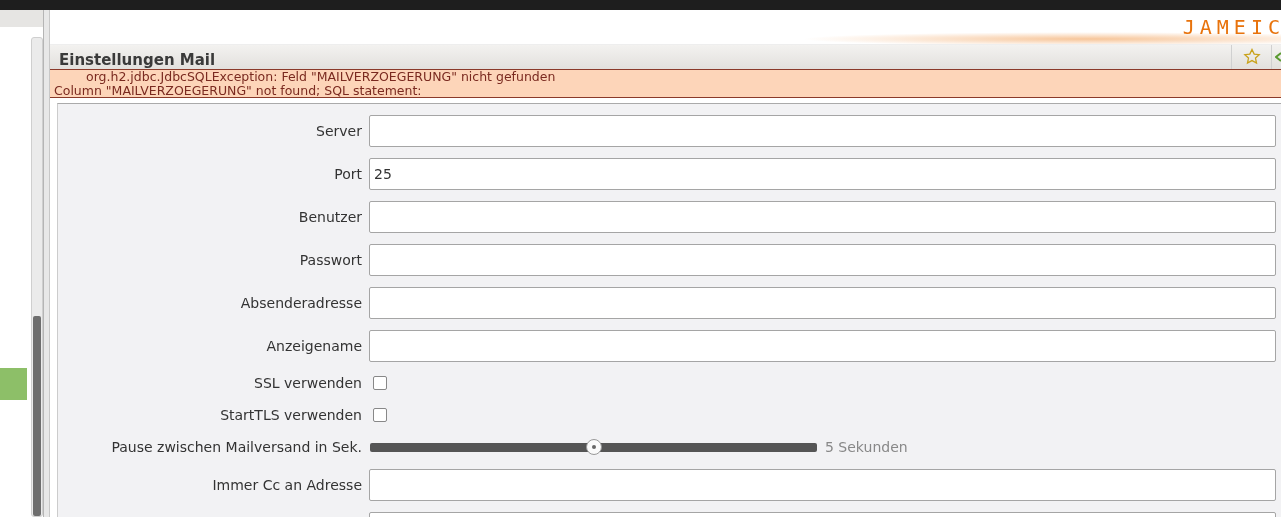  What do you see at coordinates (37, 277) in the screenshot?
I see `scrollbar` at bounding box center [37, 277].